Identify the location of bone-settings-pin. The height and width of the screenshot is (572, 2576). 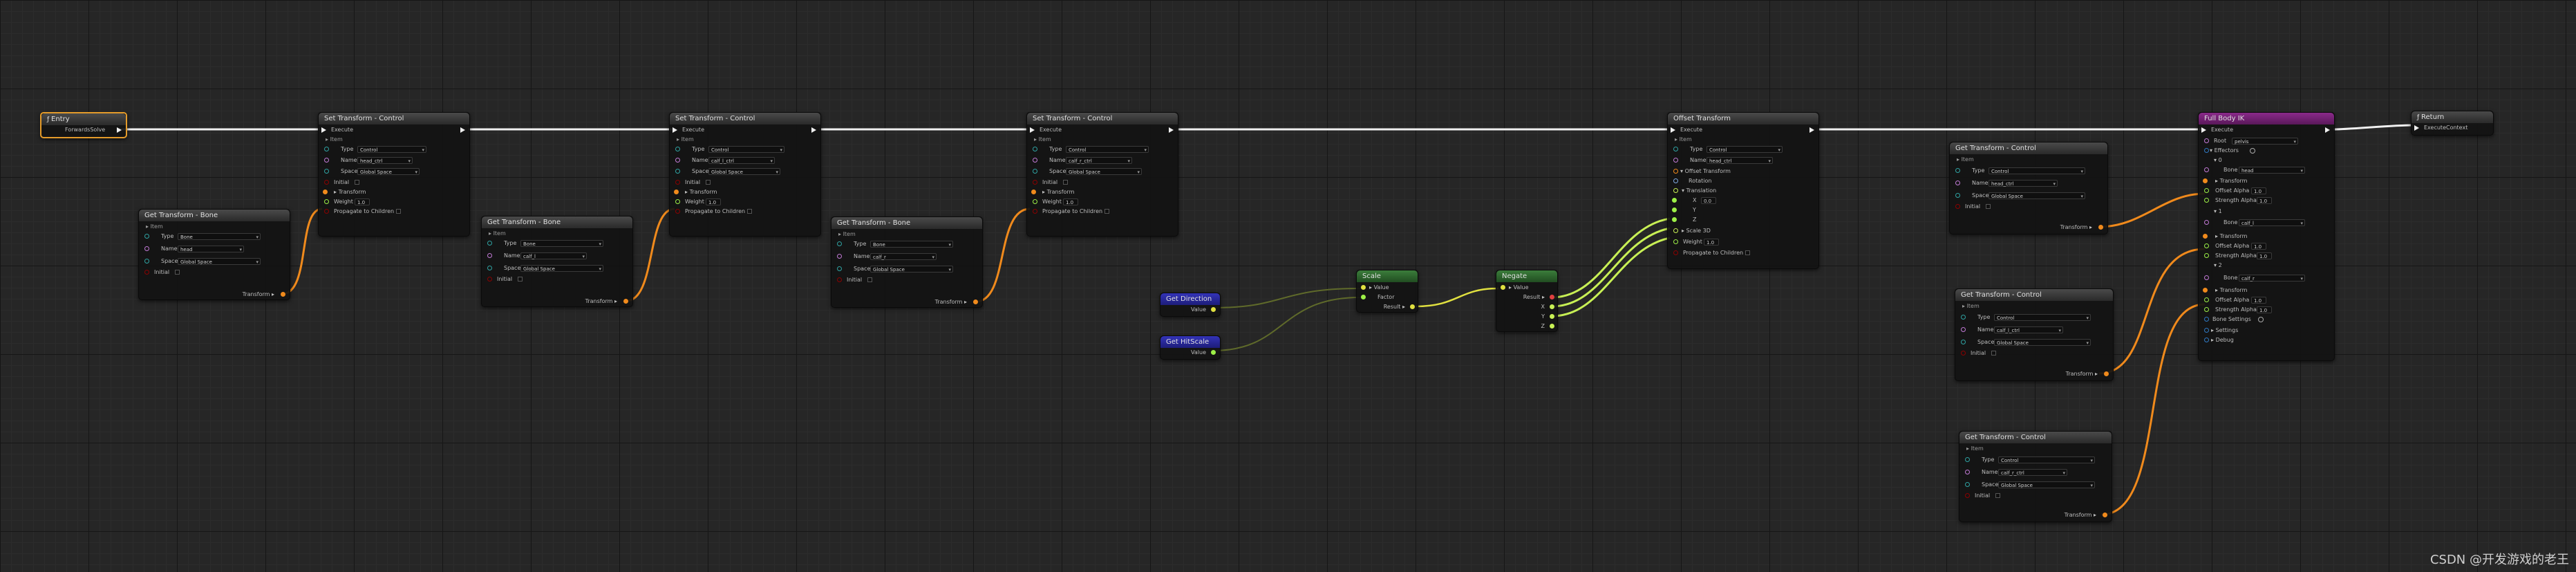
(2206, 320).